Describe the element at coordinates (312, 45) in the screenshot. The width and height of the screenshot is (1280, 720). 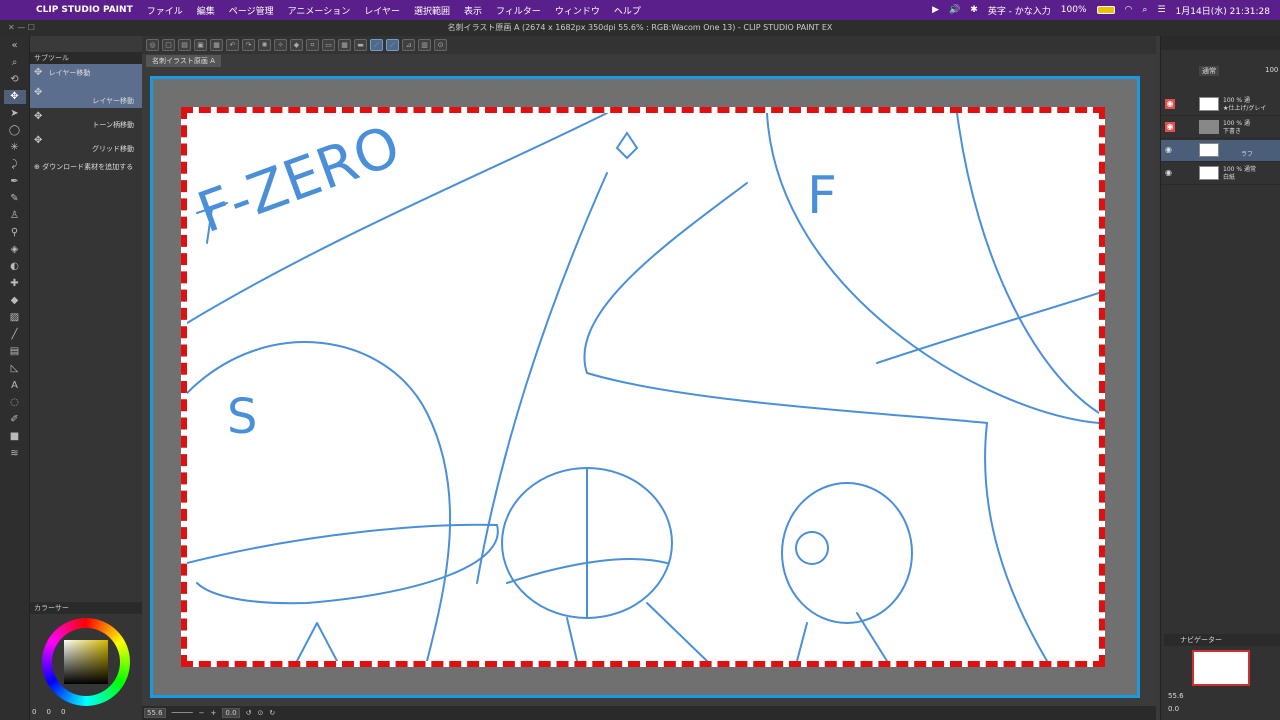
I see `transform-icon: ⌗` at that location.